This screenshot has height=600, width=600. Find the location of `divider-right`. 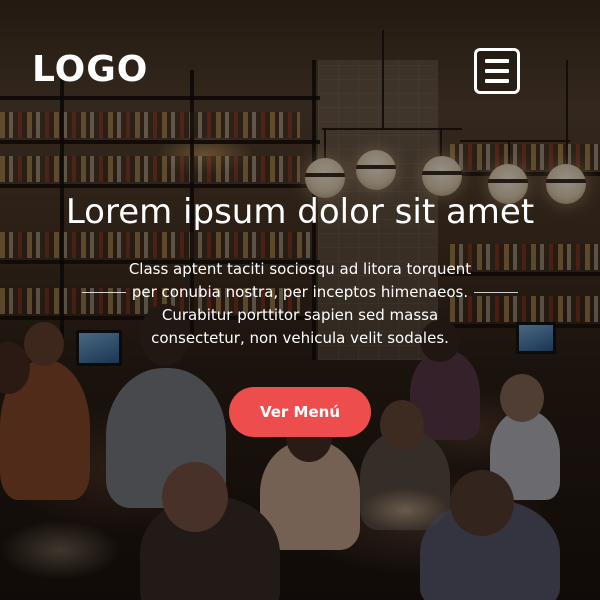

divider-right is located at coordinates (496, 292).